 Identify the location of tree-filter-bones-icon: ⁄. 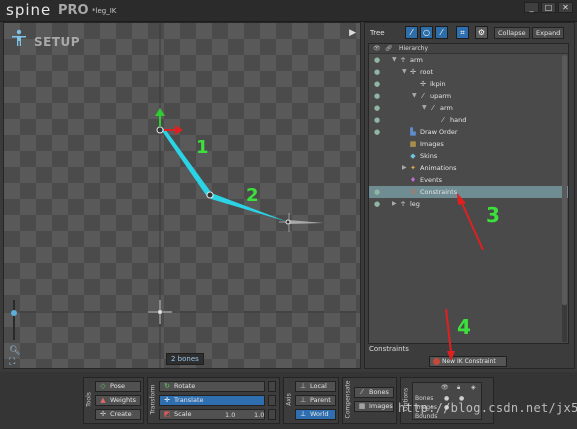
(411, 32).